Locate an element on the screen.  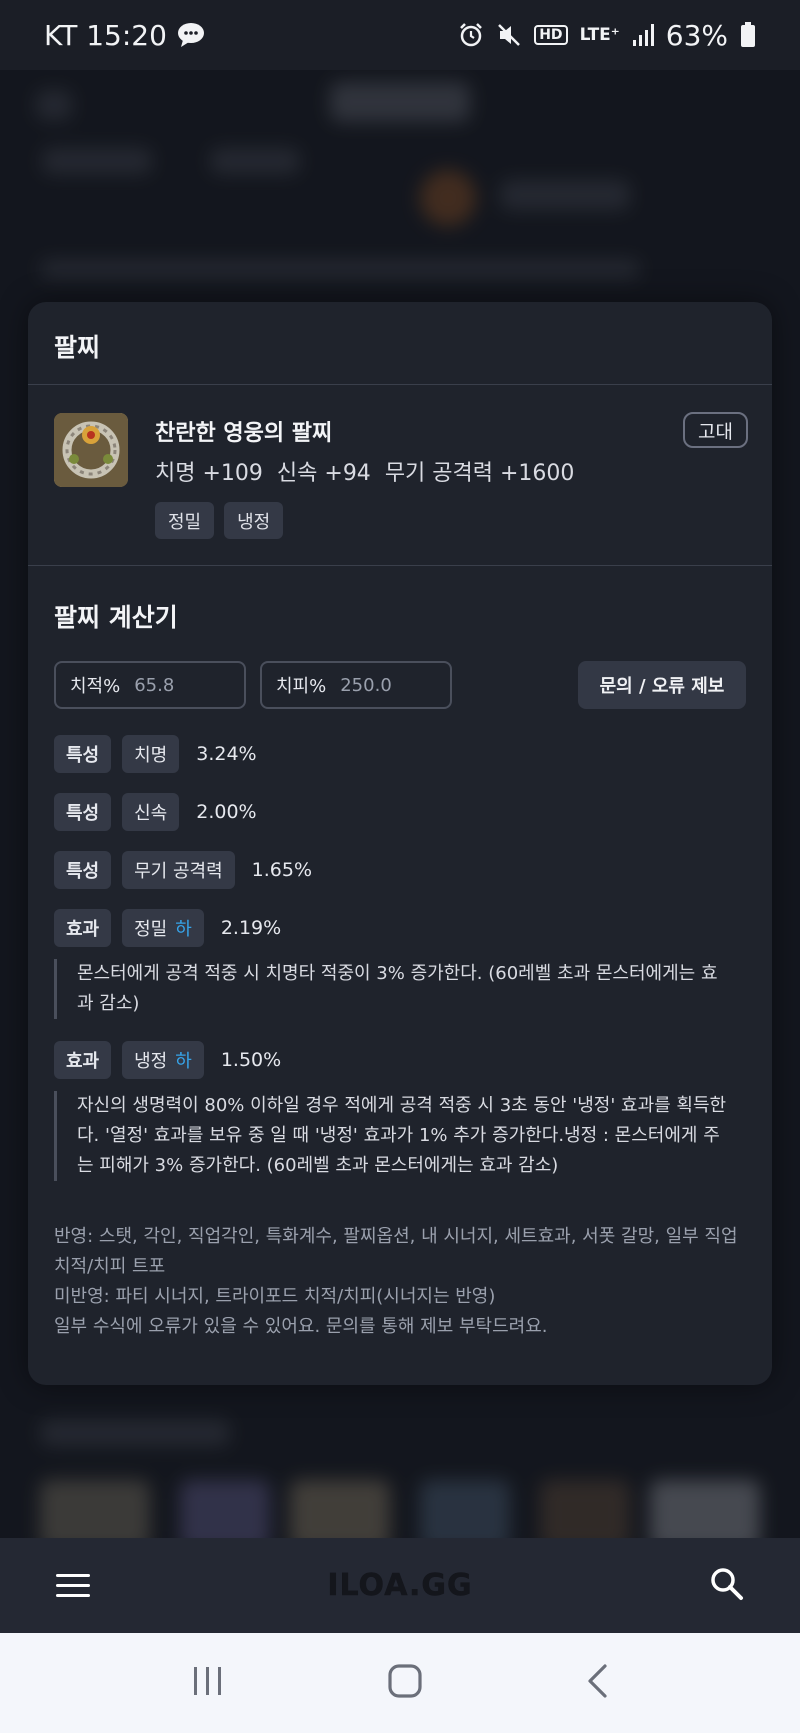
row-name: 치명 is located at coordinates (151, 754).